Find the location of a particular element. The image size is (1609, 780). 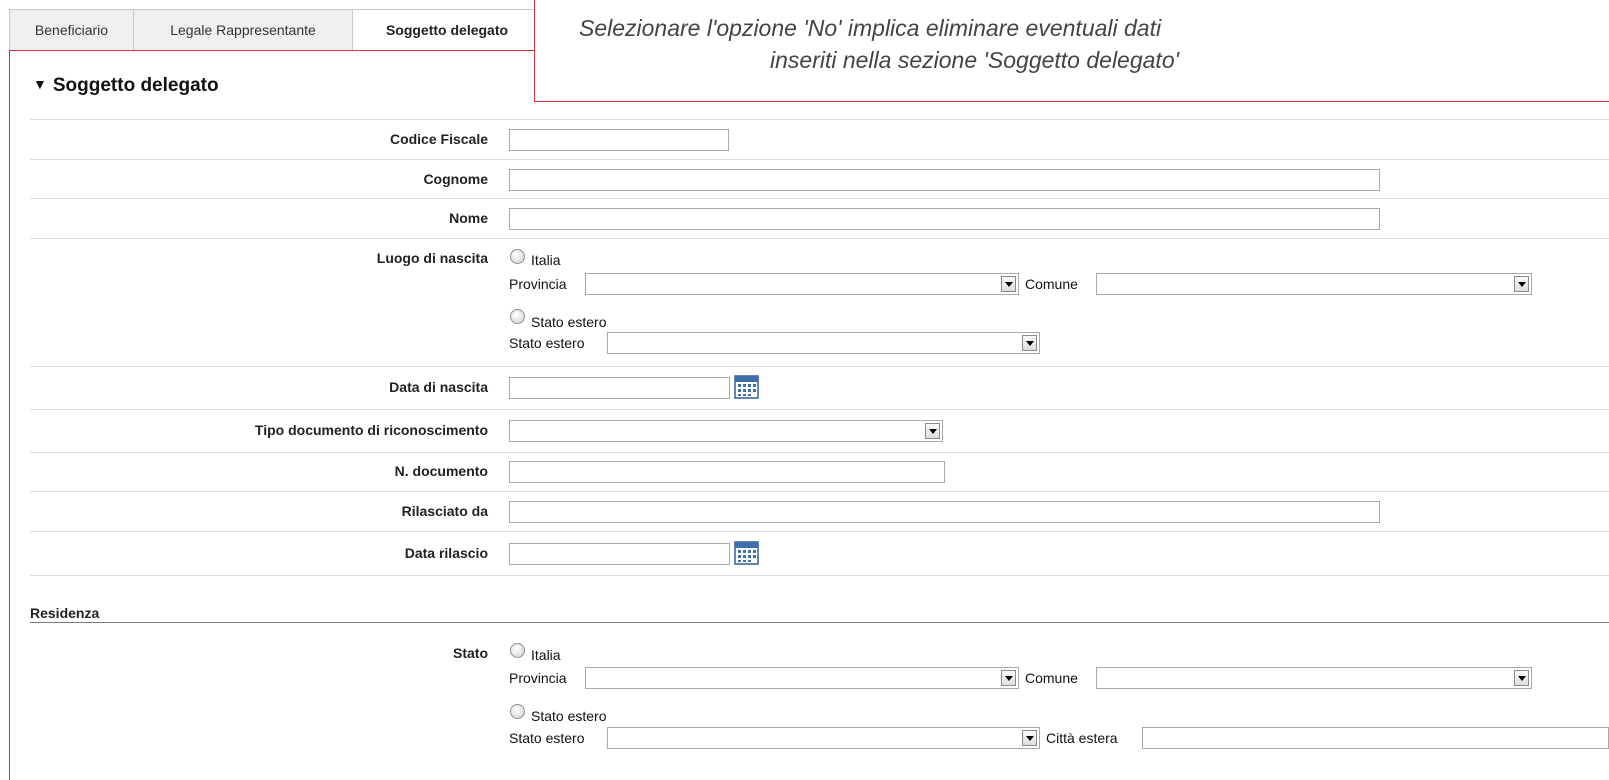

tab-beneficiario: Beneficiario is located at coordinates (71, 30).